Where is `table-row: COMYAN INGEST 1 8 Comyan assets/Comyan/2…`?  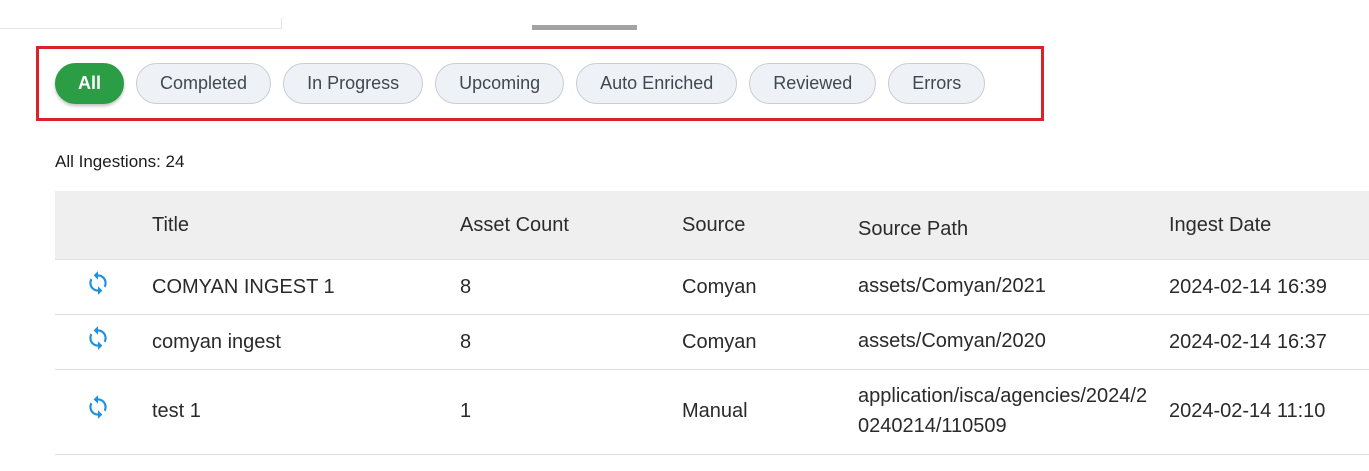 table-row: COMYAN INGEST 1 8 Comyan assets/Comyan/2… is located at coordinates (712, 287).